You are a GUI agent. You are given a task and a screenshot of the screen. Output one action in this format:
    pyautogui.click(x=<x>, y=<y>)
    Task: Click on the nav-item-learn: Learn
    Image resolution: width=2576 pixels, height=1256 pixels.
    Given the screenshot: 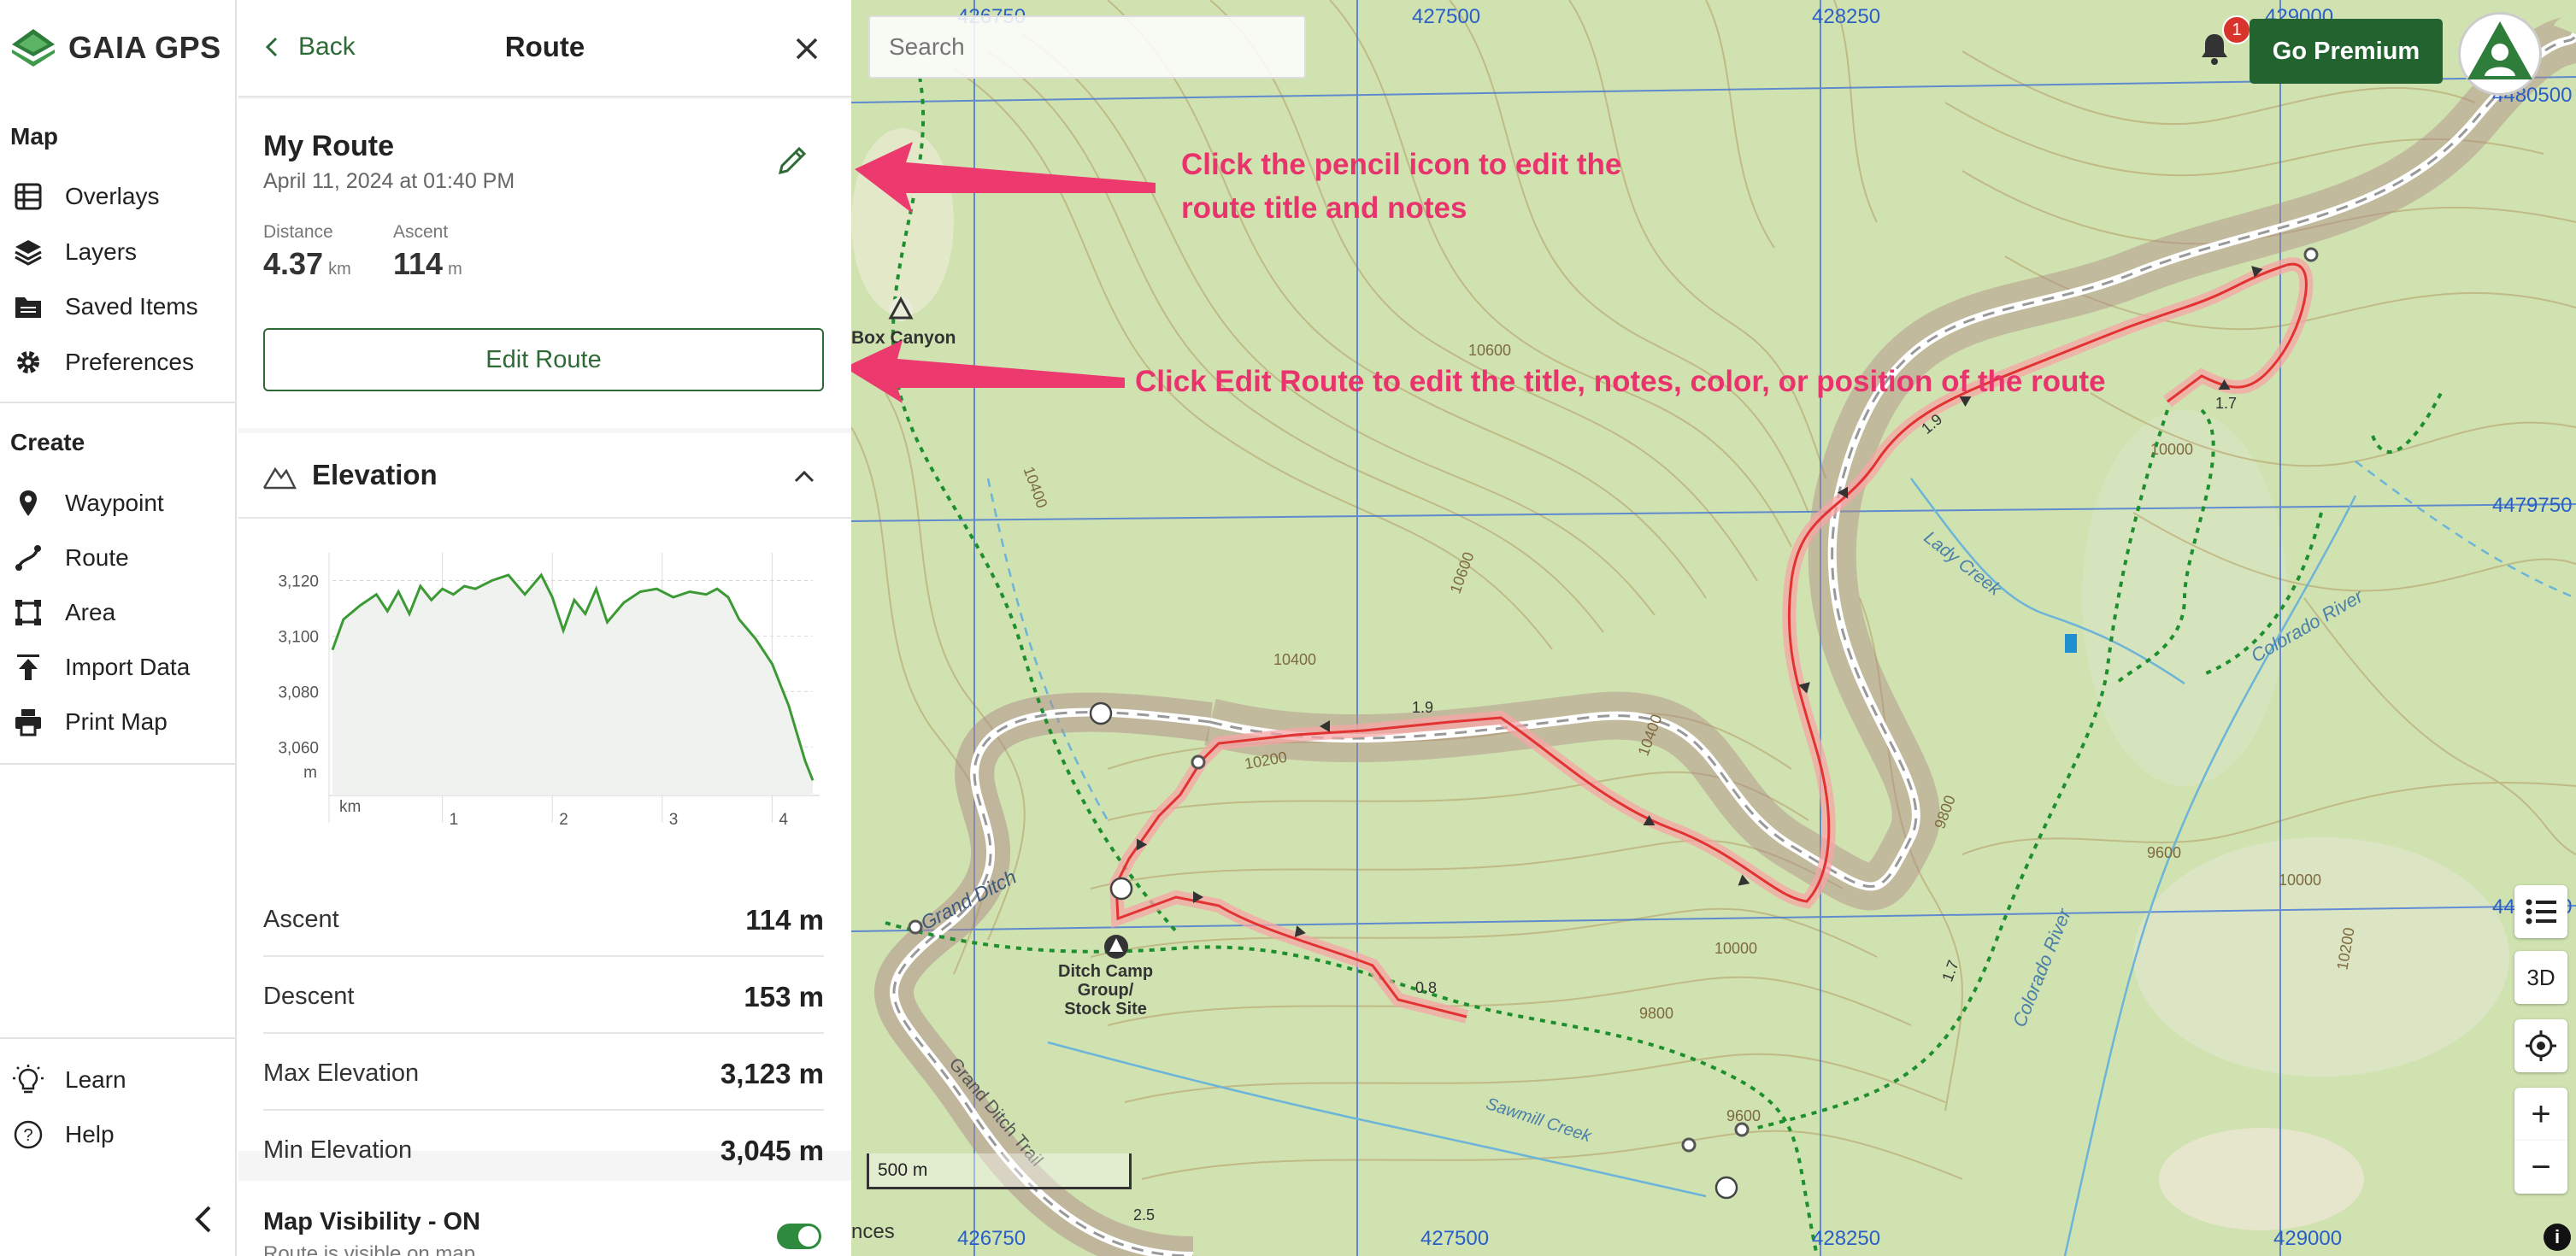 What is the action you would take?
    pyautogui.click(x=119, y=1080)
    